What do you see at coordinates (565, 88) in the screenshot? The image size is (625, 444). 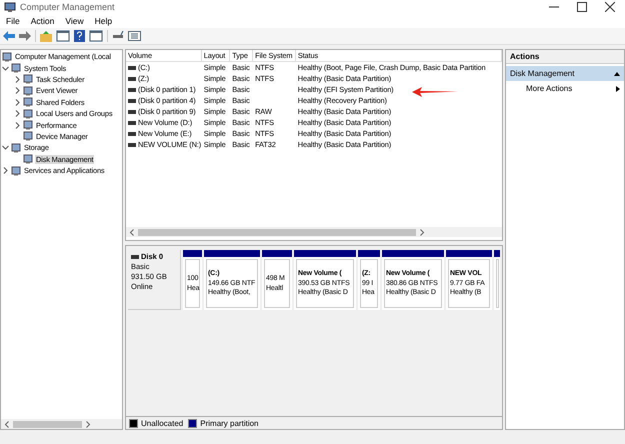 I see `action-item: More Actions` at bounding box center [565, 88].